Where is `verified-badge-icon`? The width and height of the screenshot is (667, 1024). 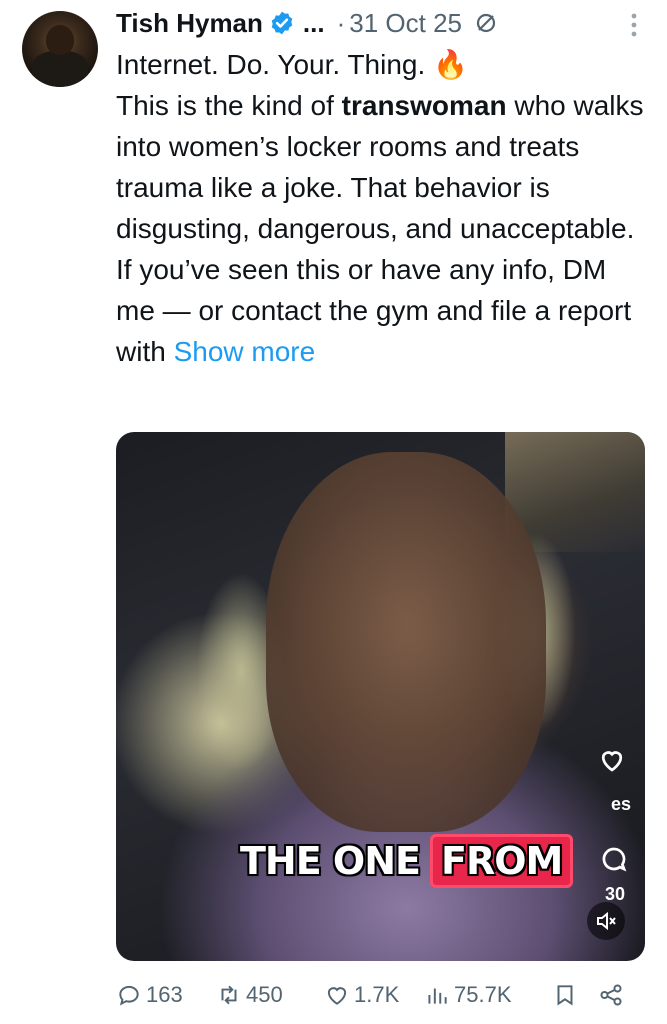
verified-badge-icon is located at coordinates (282, 23).